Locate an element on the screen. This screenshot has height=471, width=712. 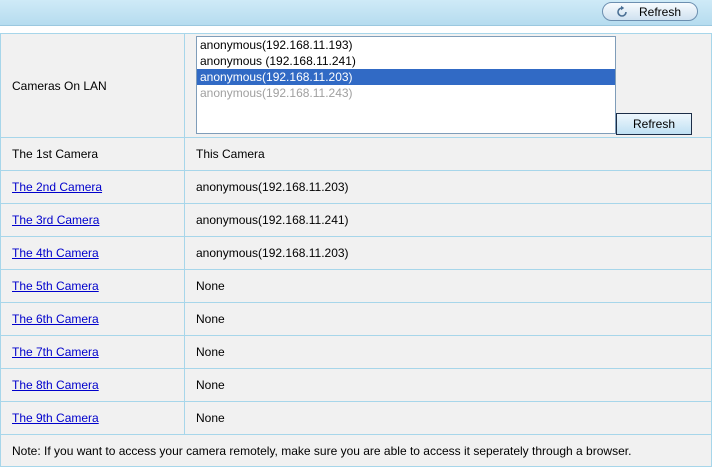
camera-link-8: The 8th Camera is located at coordinates (55, 385).